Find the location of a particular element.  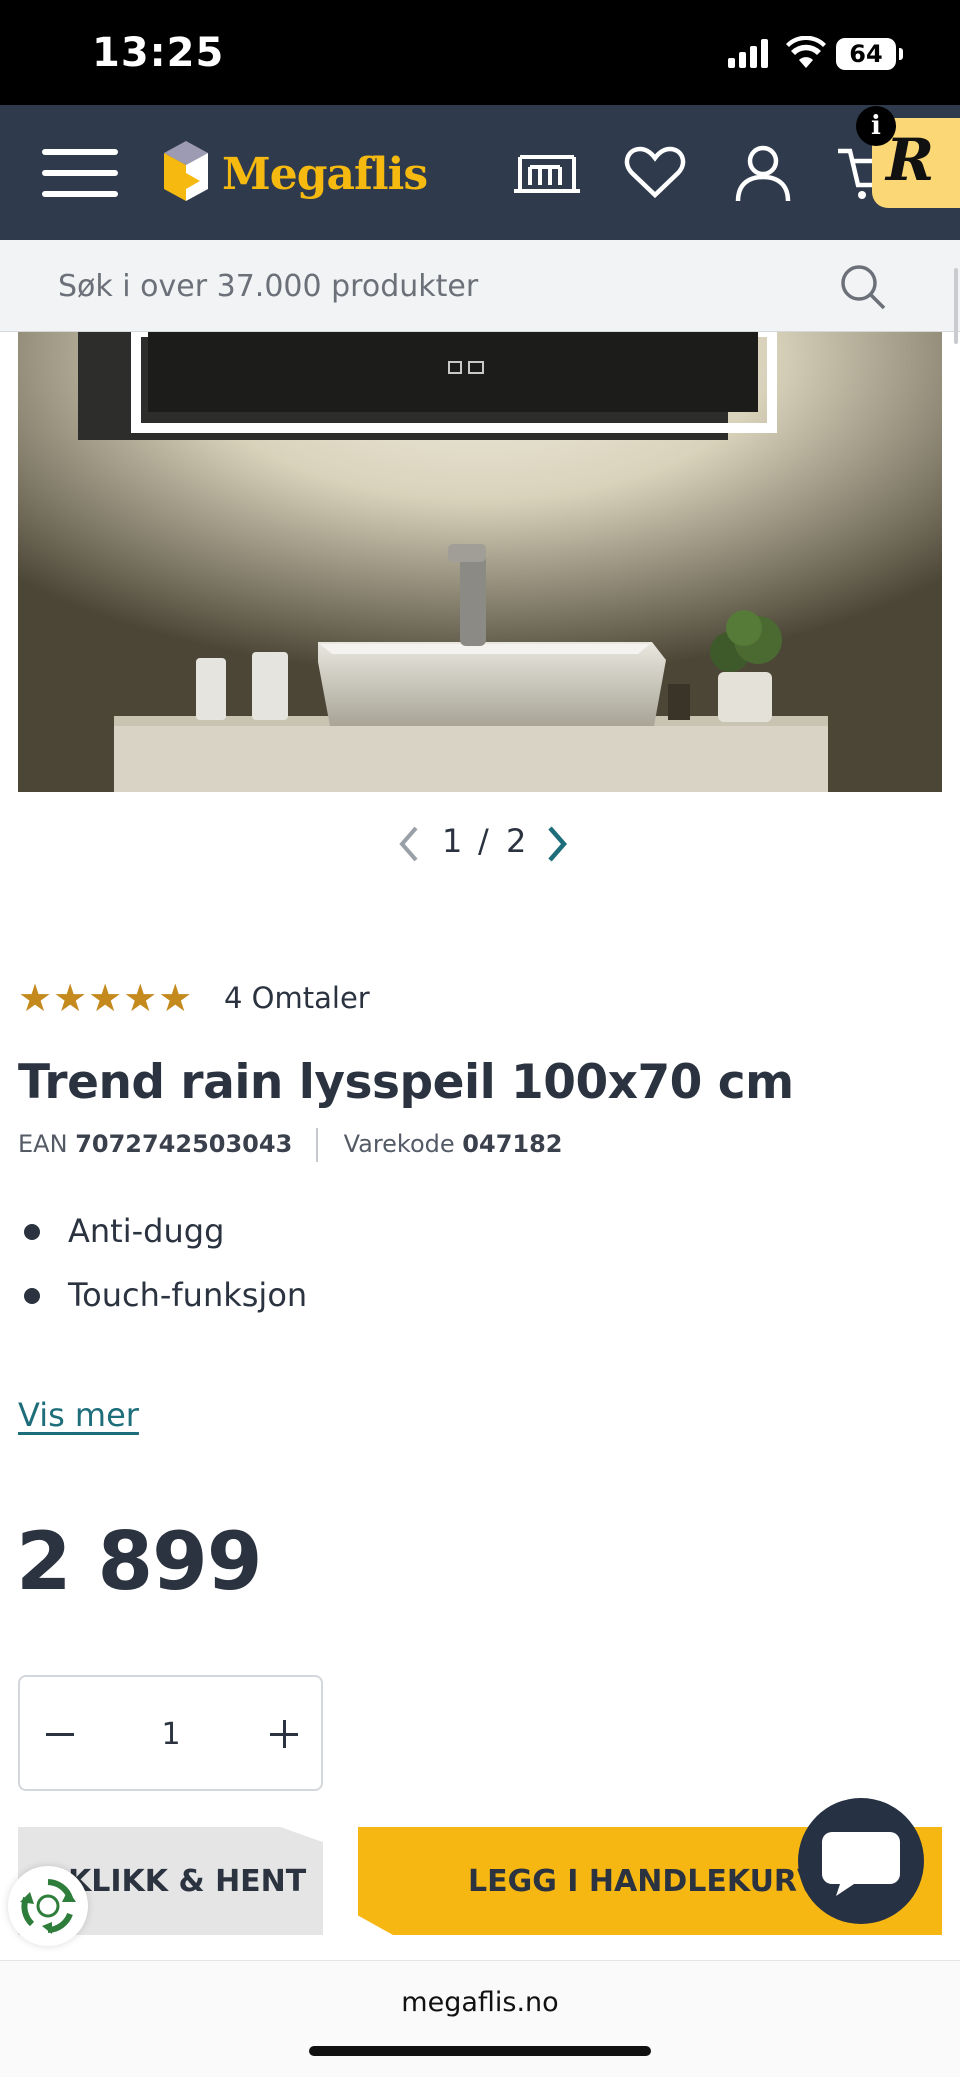

pager-total: 2 is located at coordinates (516, 841).